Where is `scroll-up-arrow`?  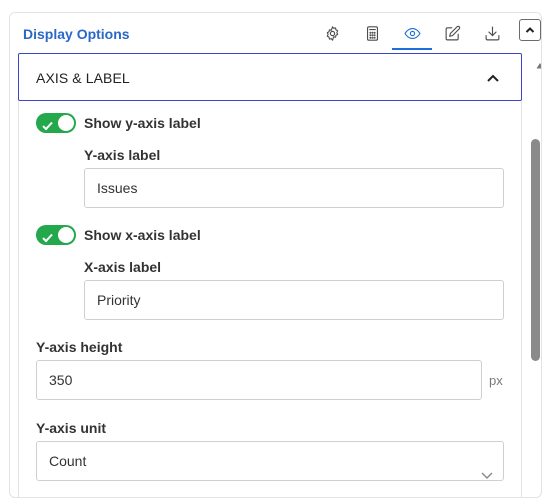 scroll-up-arrow is located at coordinates (537, 65).